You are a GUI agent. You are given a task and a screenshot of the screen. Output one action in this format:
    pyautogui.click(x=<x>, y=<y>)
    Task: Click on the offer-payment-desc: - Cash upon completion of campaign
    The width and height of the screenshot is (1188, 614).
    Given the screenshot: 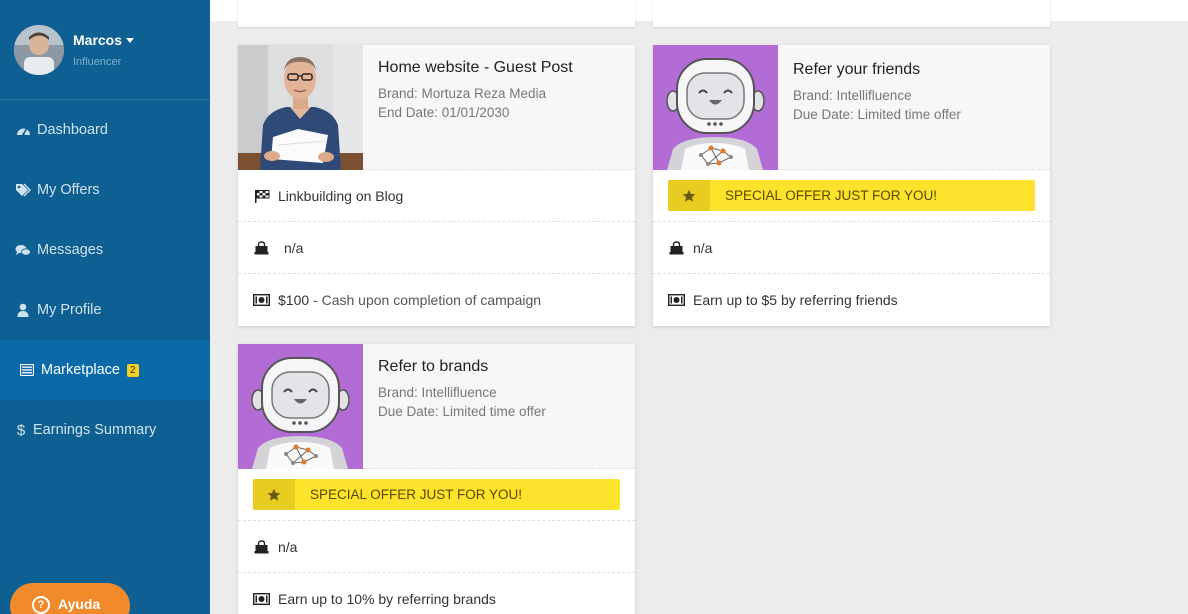 What is the action you would take?
    pyautogui.click(x=425, y=300)
    